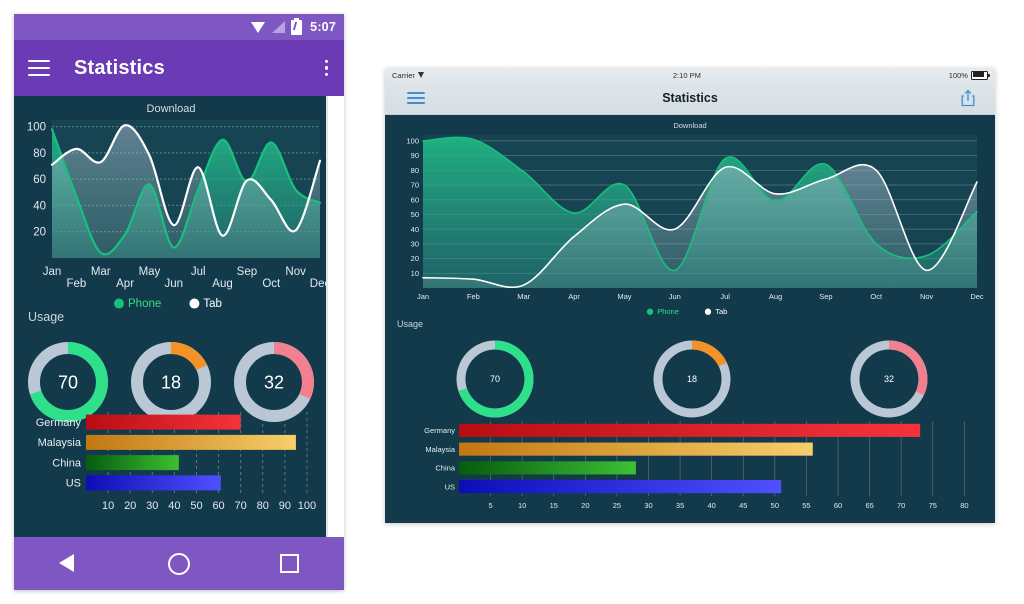 This screenshot has width=1024, height=604. What do you see at coordinates (415, 185) in the screenshot?
I see `y-axis-tick-label: 70` at bounding box center [415, 185].